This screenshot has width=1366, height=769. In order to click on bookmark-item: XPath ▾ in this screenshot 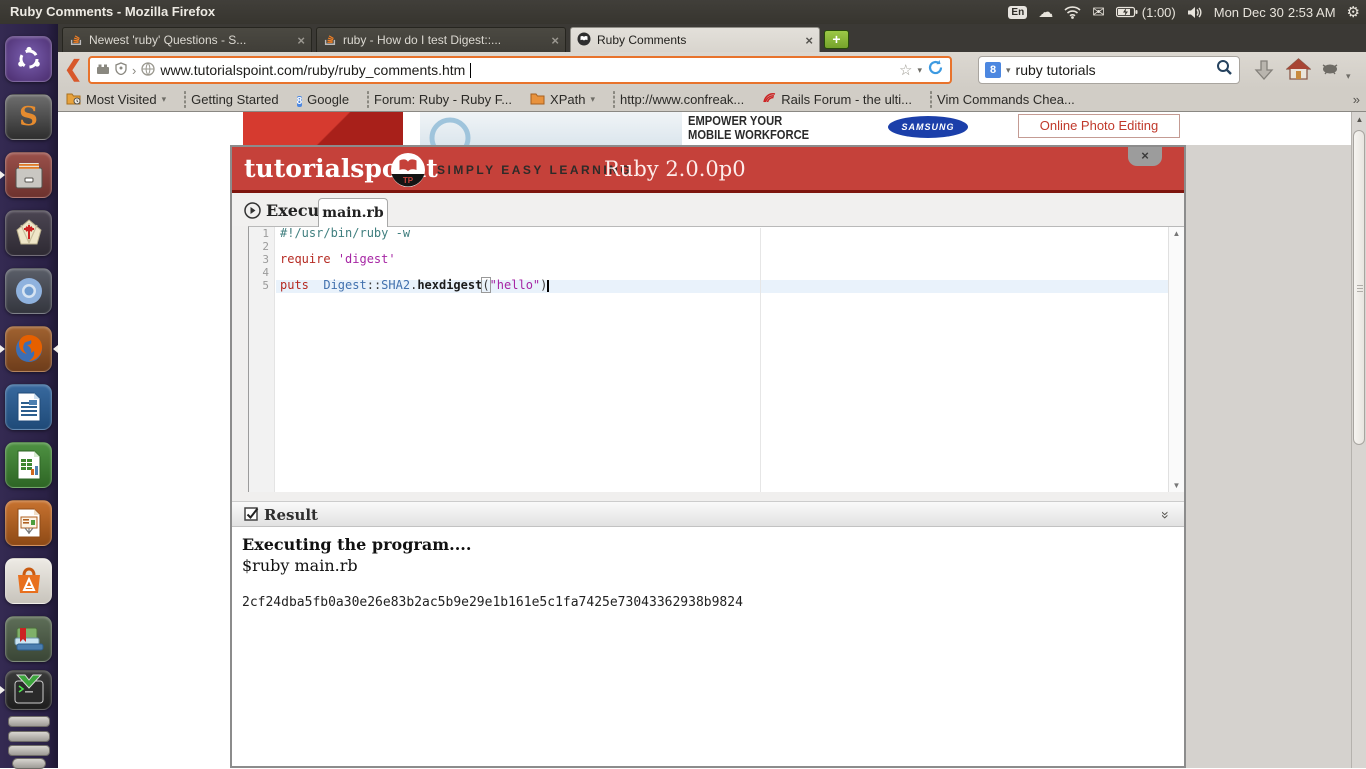, I will do `click(562, 100)`.